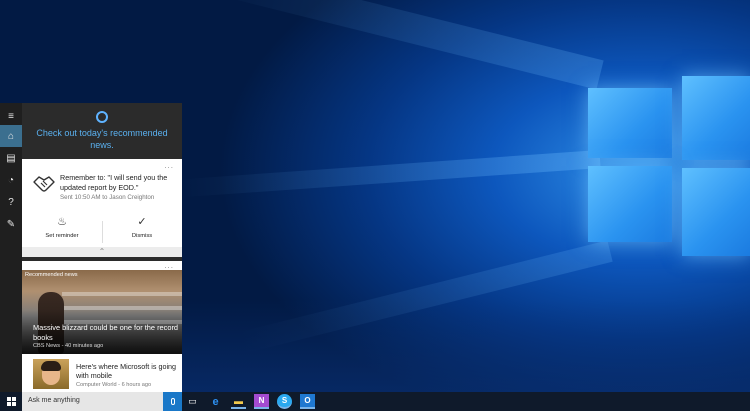  What do you see at coordinates (44, 184) in the screenshot?
I see `handshake-icon` at bounding box center [44, 184].